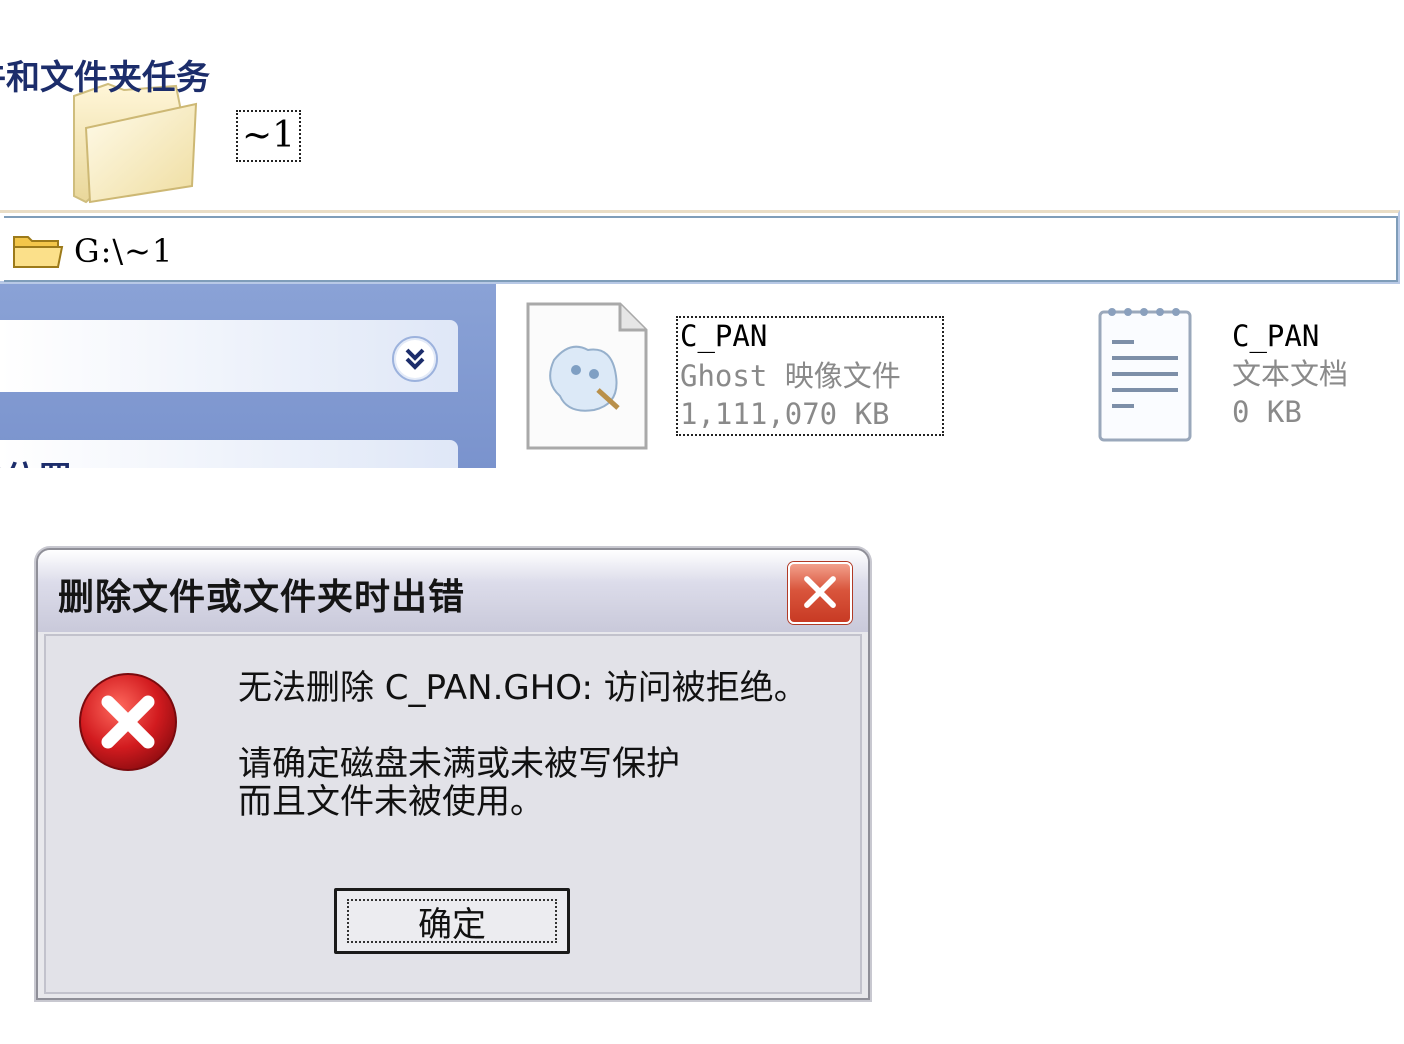 The height and width of the screenshot is (1044, 1404). What do you see at coordinates (262, 597) in the screenshot?
I see `dialog-title: 删除文件或文件夹时出错` at bounding box center [262, 597].